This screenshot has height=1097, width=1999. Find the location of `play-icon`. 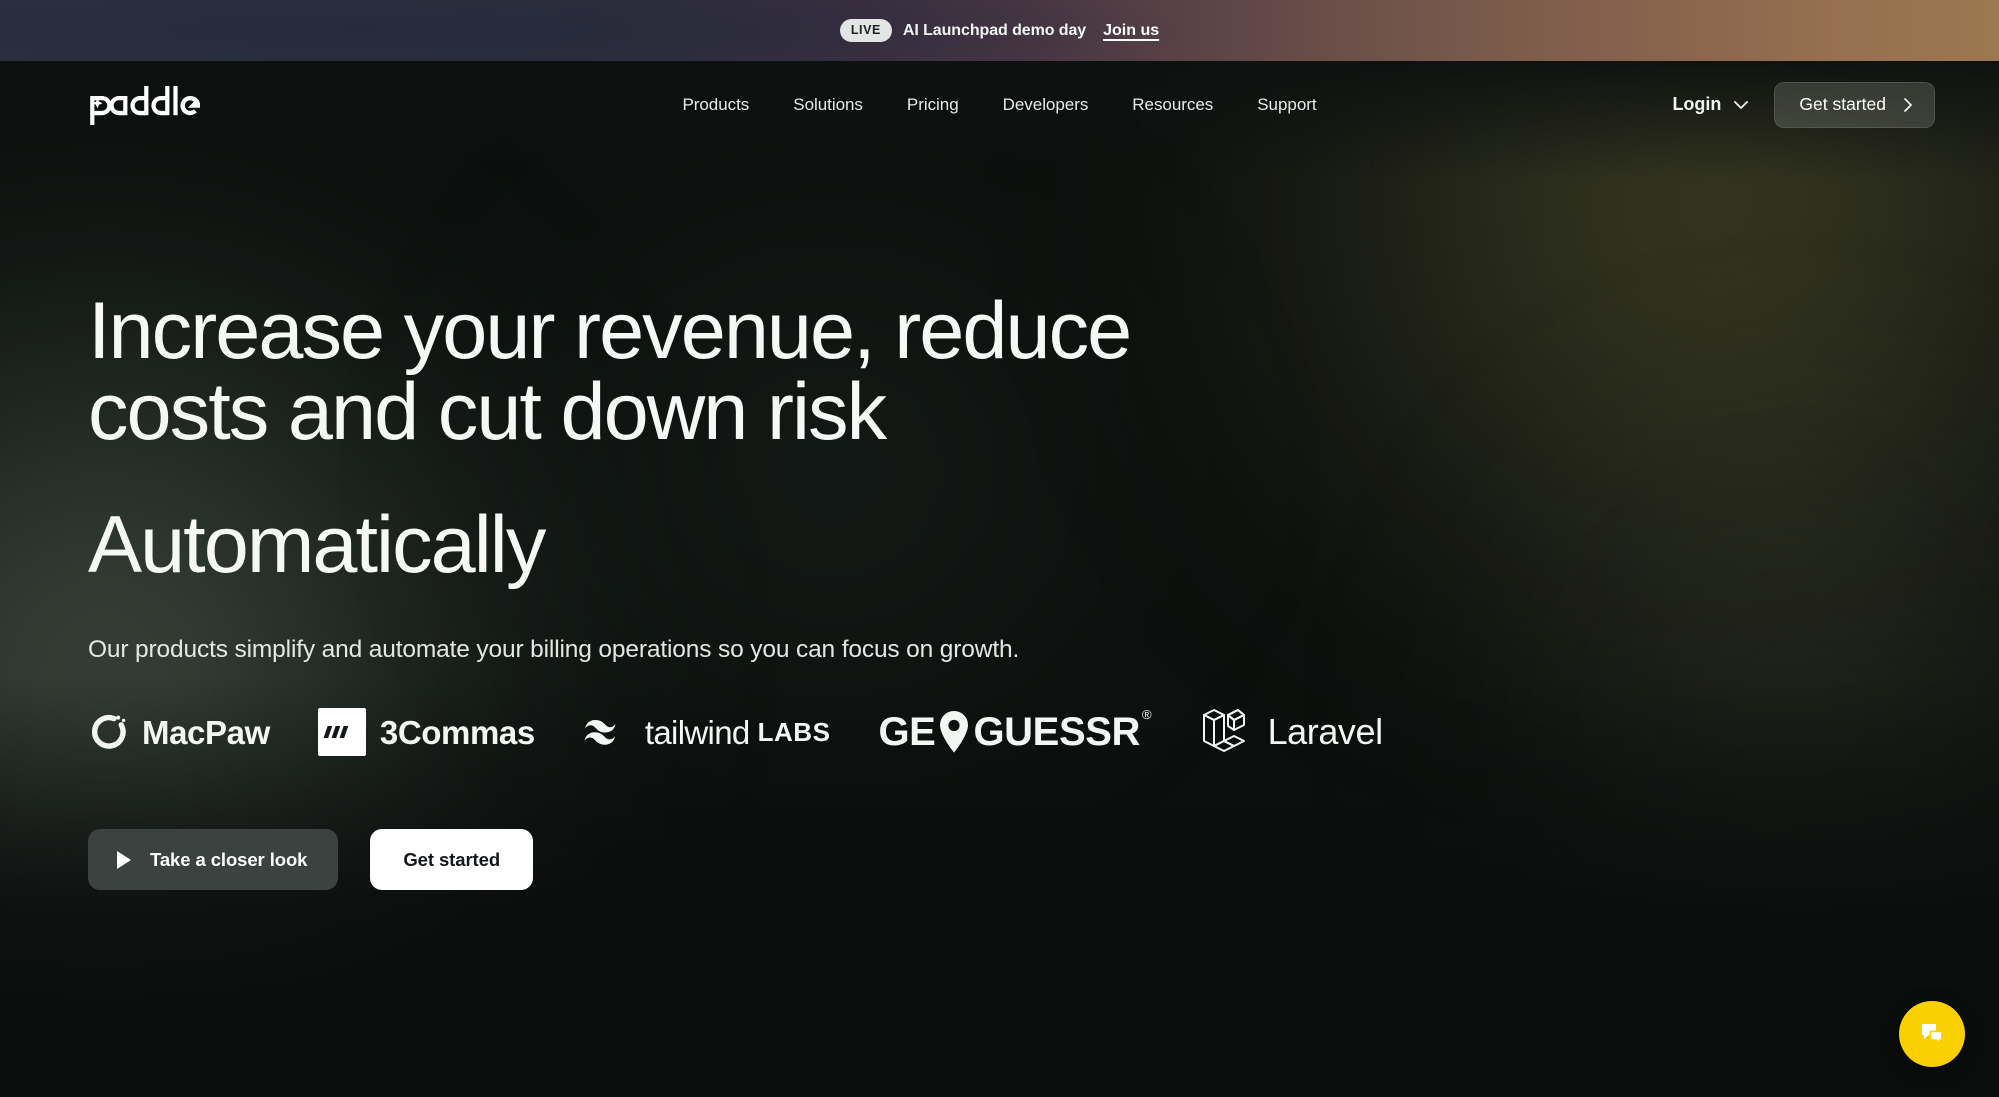

play-icon is located at coordinates (124, 859).